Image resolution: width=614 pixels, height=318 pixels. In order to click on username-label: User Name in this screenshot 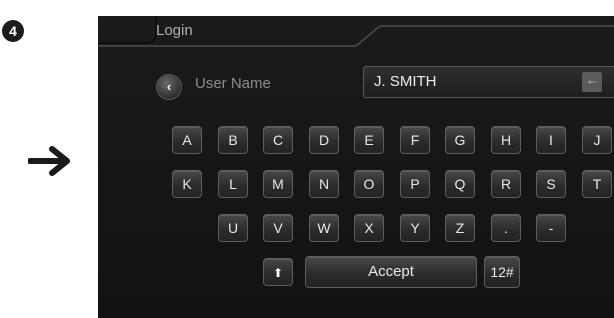, I will do `click(233, 83)`.